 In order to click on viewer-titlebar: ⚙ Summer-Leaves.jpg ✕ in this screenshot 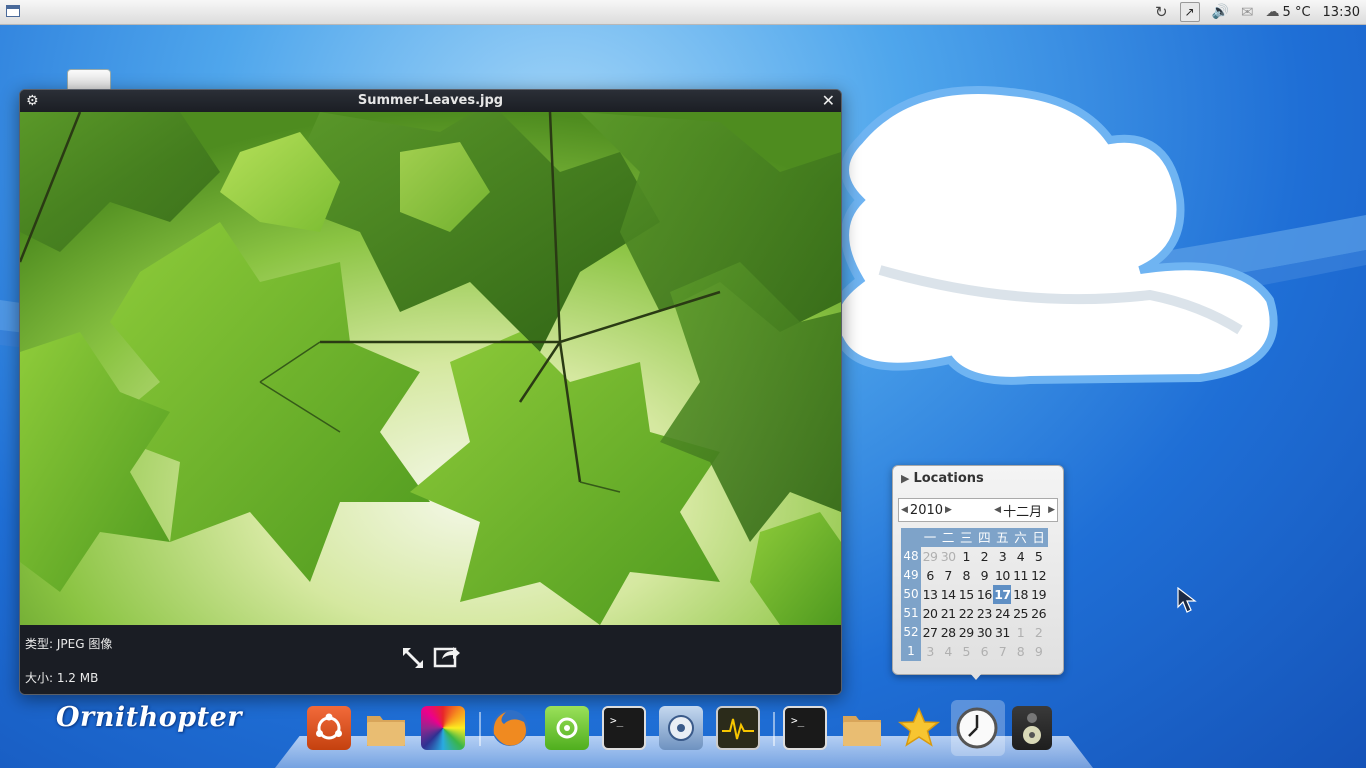, I will do `click(430, 101)`.